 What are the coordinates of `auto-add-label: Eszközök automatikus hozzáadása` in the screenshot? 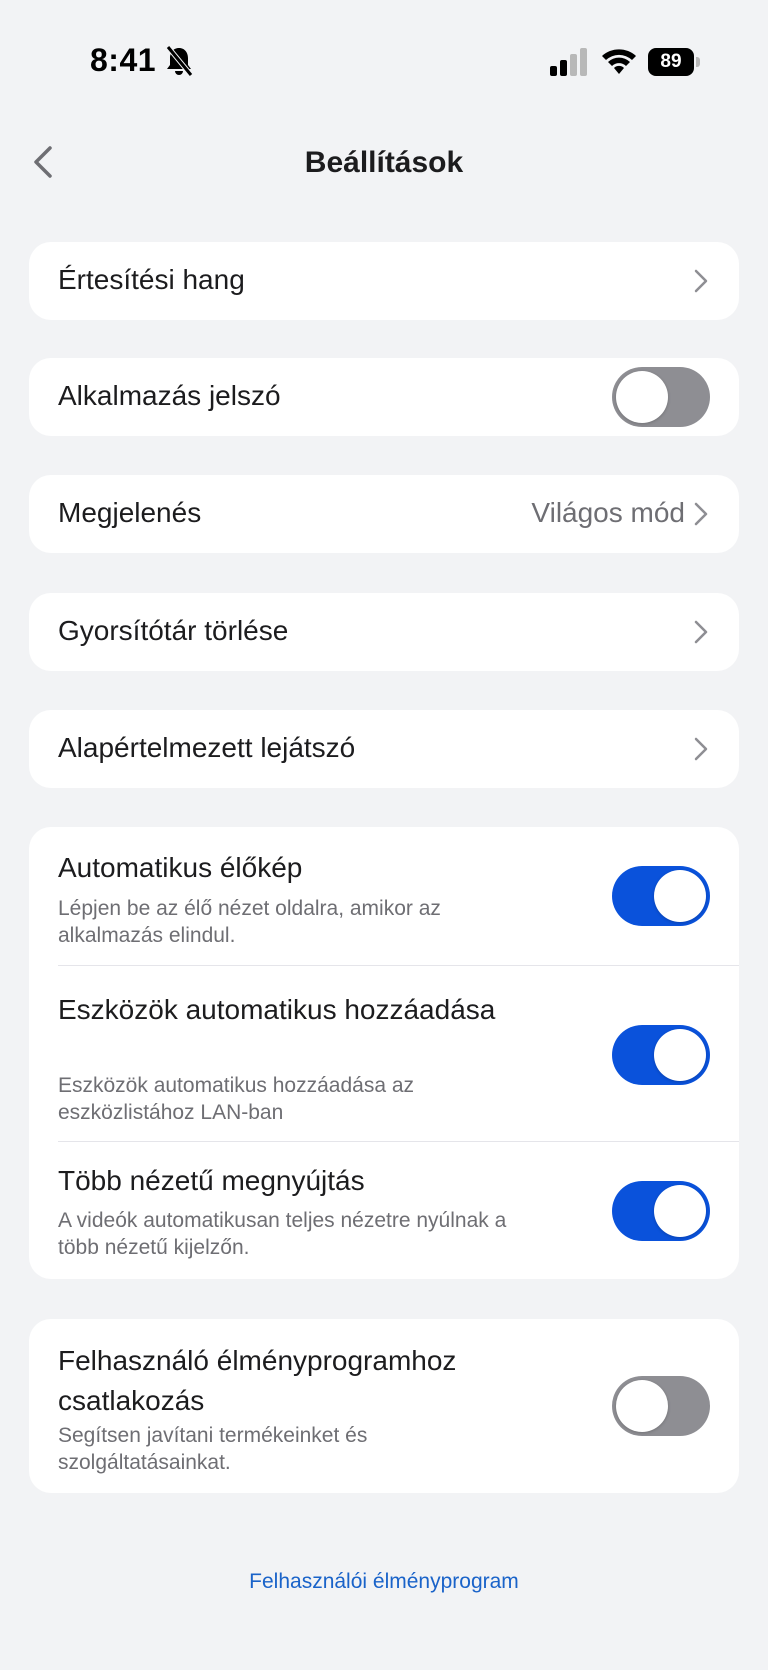 It's located at (277, 1009).